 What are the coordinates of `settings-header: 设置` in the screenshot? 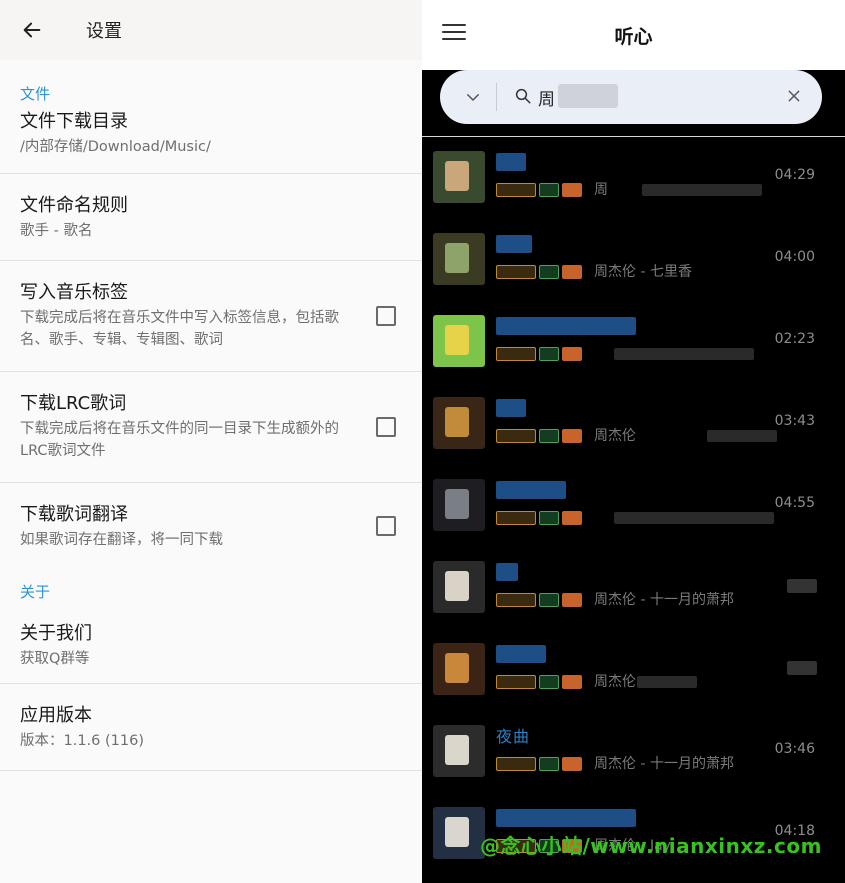 It's located at (211, 30).